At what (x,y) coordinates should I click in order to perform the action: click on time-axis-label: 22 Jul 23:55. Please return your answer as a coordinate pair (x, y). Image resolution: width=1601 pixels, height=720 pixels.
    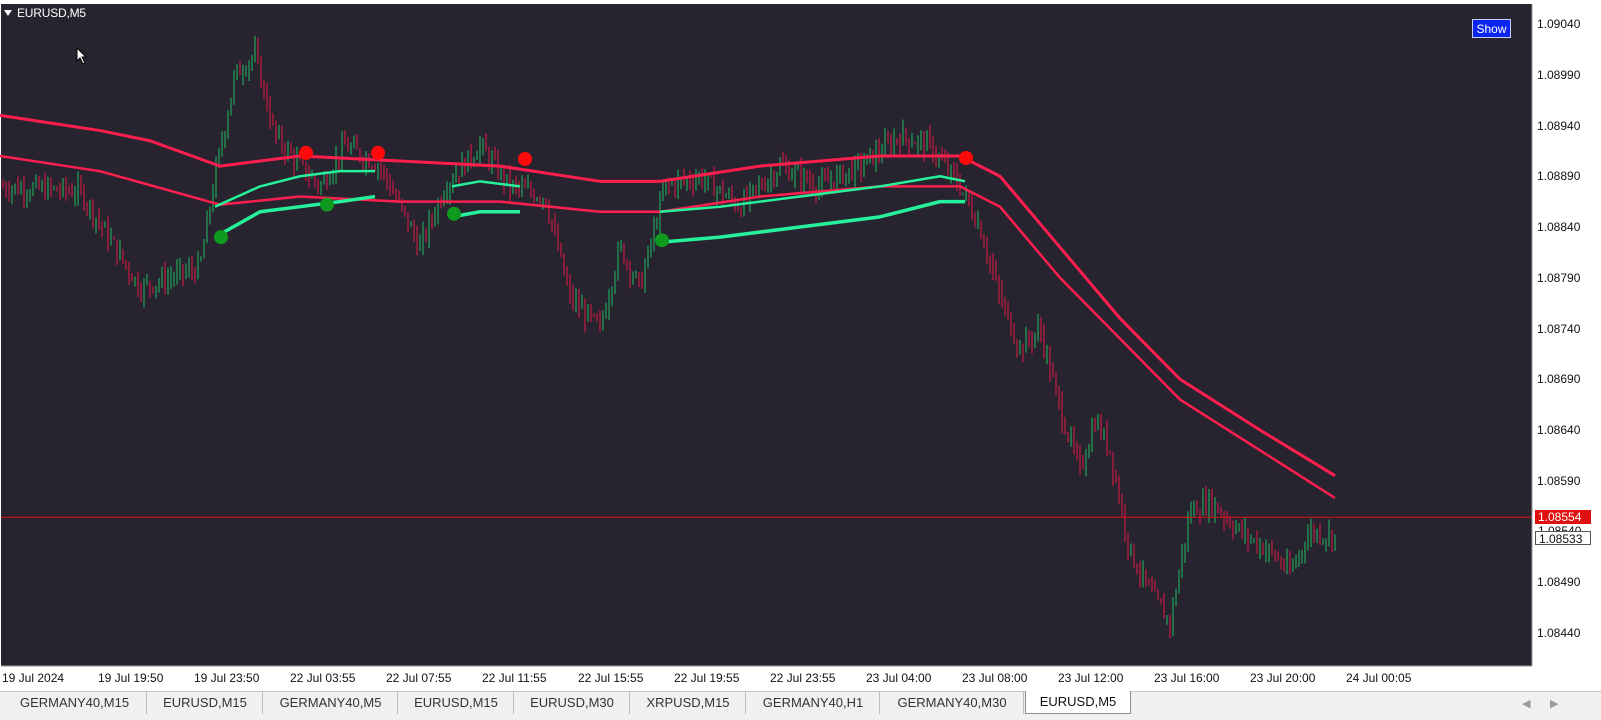
    Looking at the image, I should click on (803, 678).